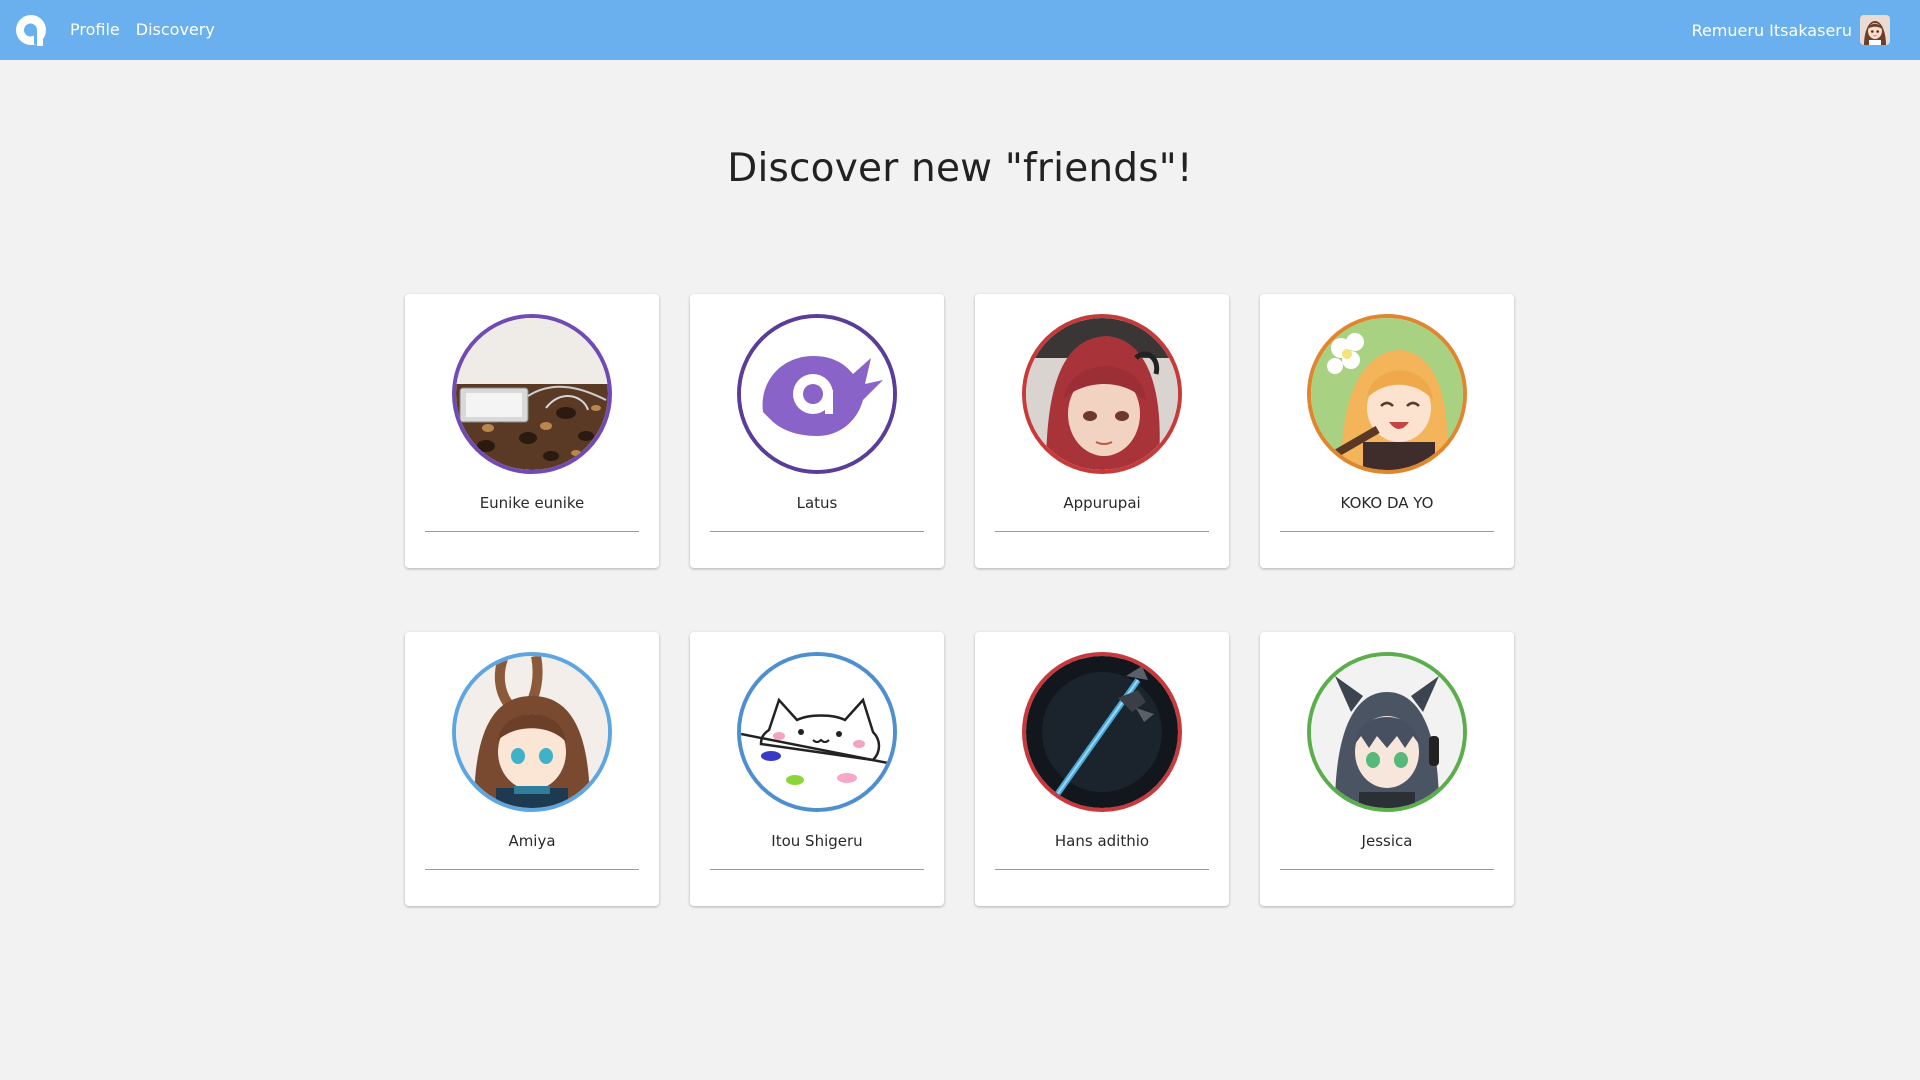 The height and width of the screenshot is (1080, 1920). I want to click on friend-card: Hans adithio, so click(1102, 769).